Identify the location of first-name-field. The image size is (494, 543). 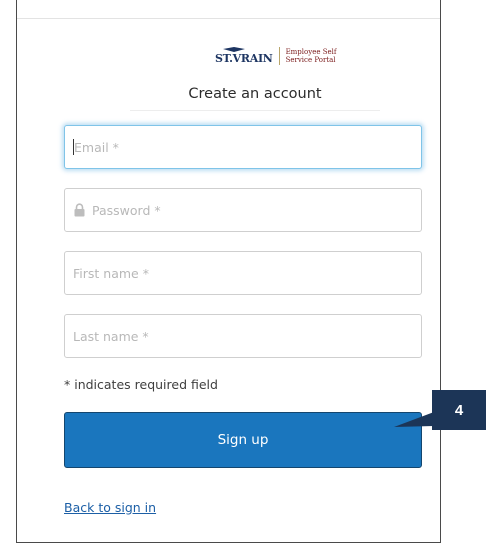
(243, 273).